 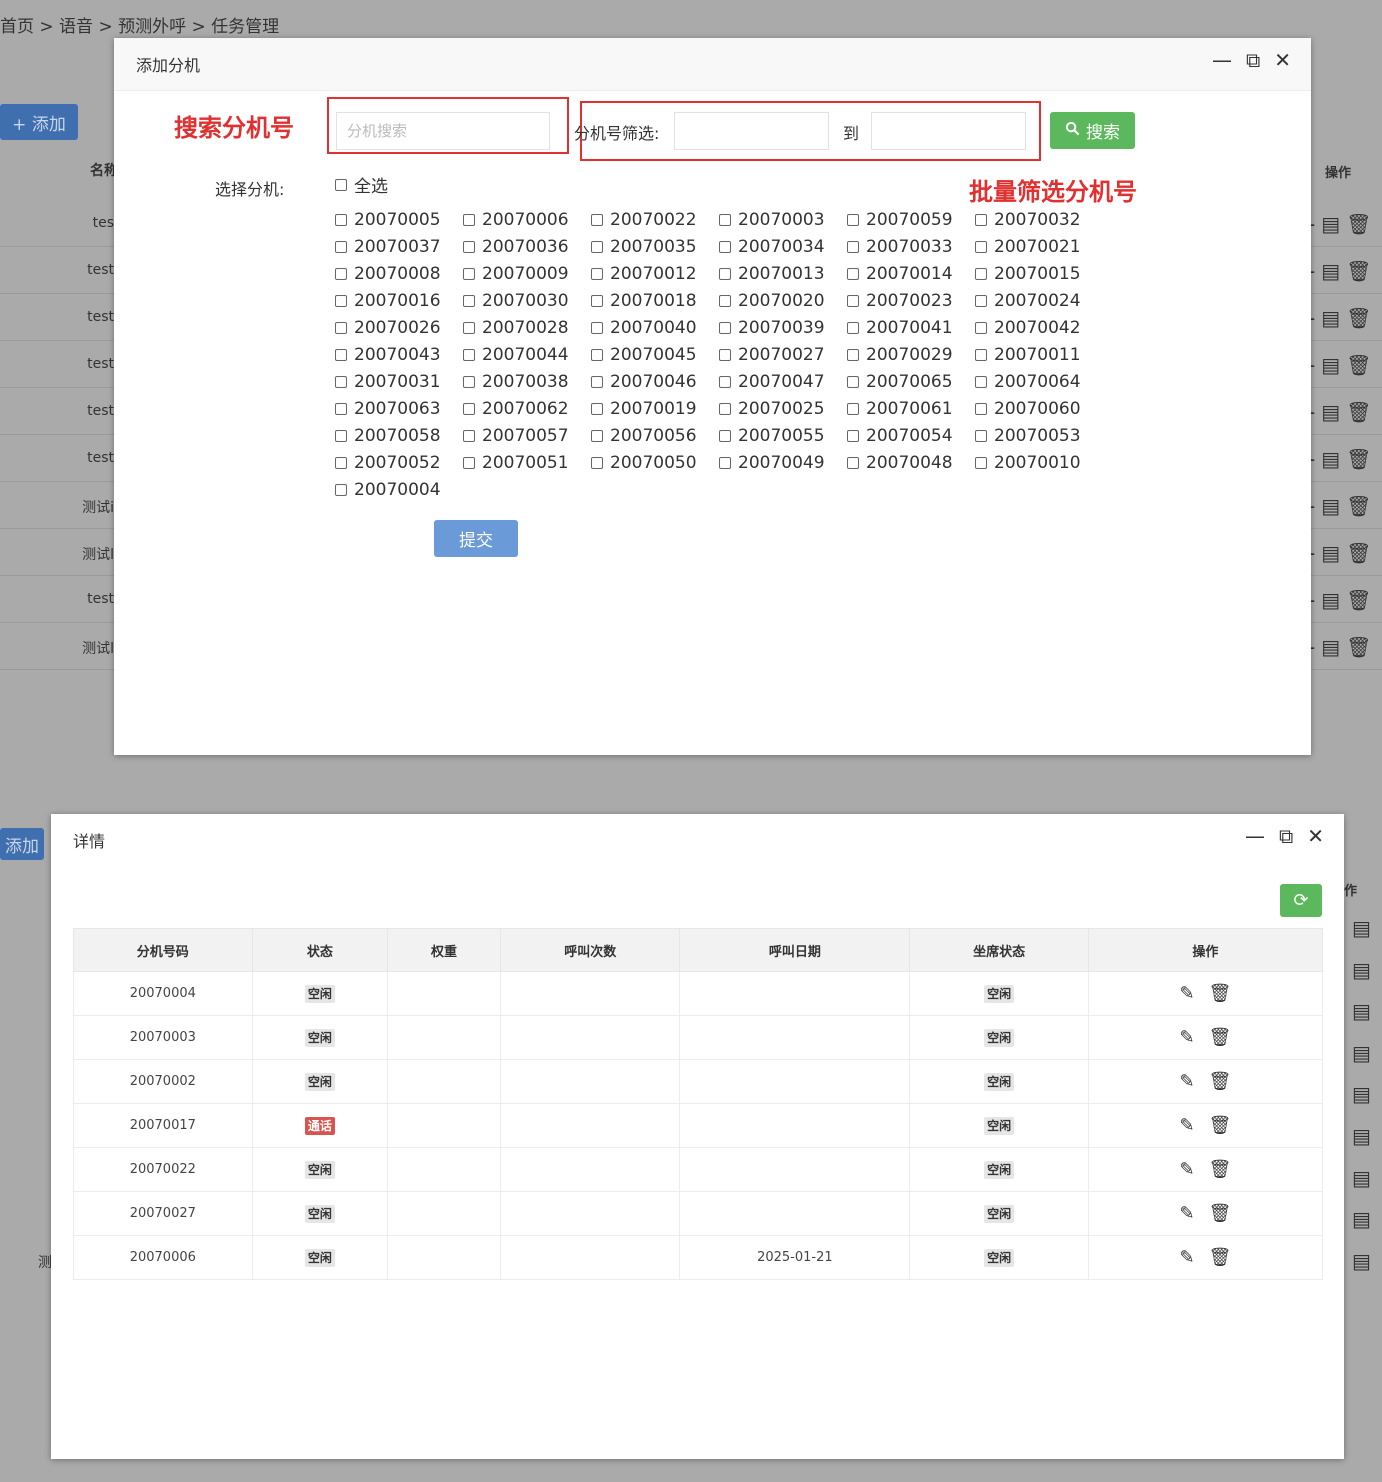 I want to click on extension-checkbox: 20070042, so click(x=1039, y=327).